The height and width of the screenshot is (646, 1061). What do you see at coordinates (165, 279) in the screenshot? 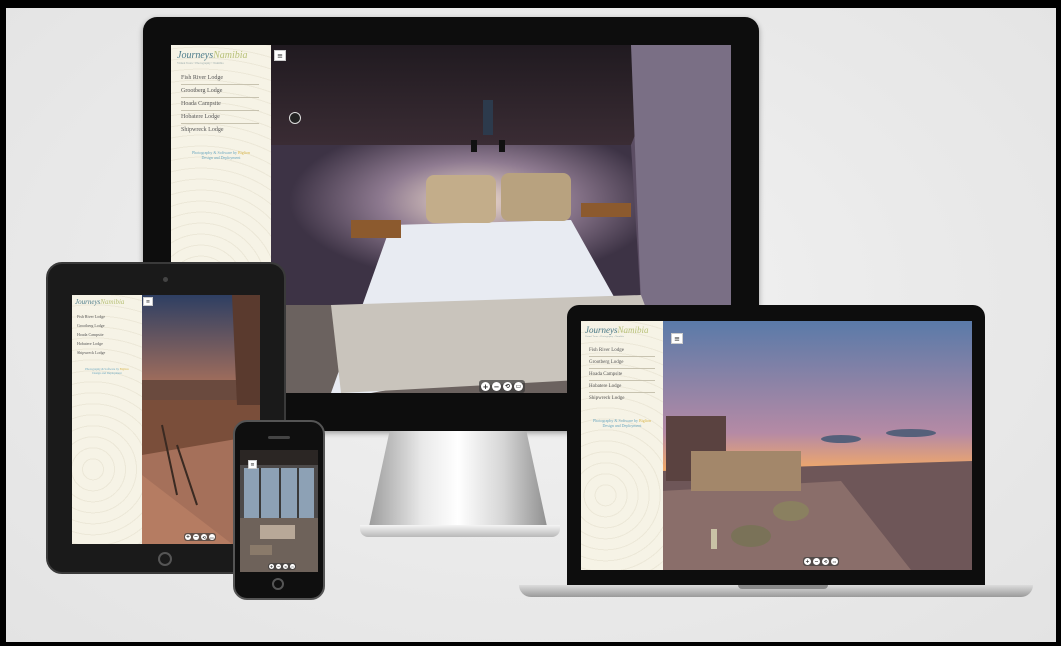
I see `tablet-camera` at bounding box center [165, 279].